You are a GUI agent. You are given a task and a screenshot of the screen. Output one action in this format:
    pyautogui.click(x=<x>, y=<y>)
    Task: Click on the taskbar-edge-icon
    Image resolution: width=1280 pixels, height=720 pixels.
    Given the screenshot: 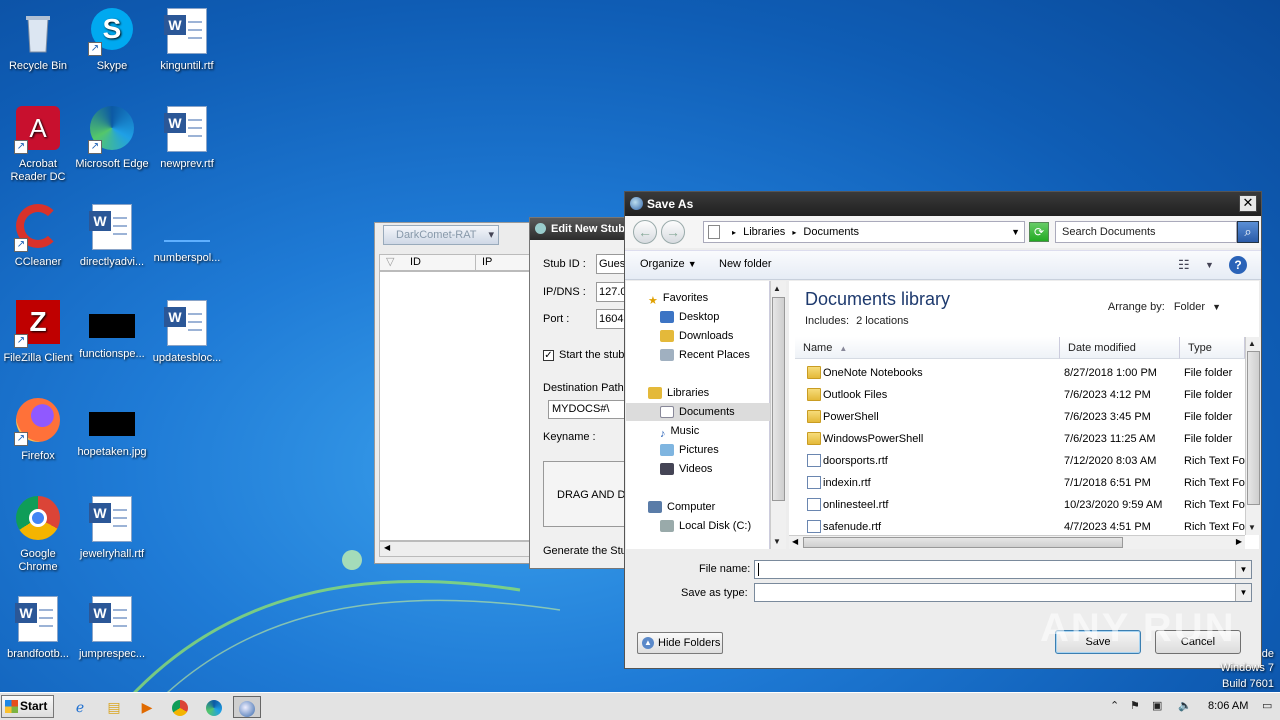 What is the action you would take?
    pyautogui.click(x=214, y=707)
    